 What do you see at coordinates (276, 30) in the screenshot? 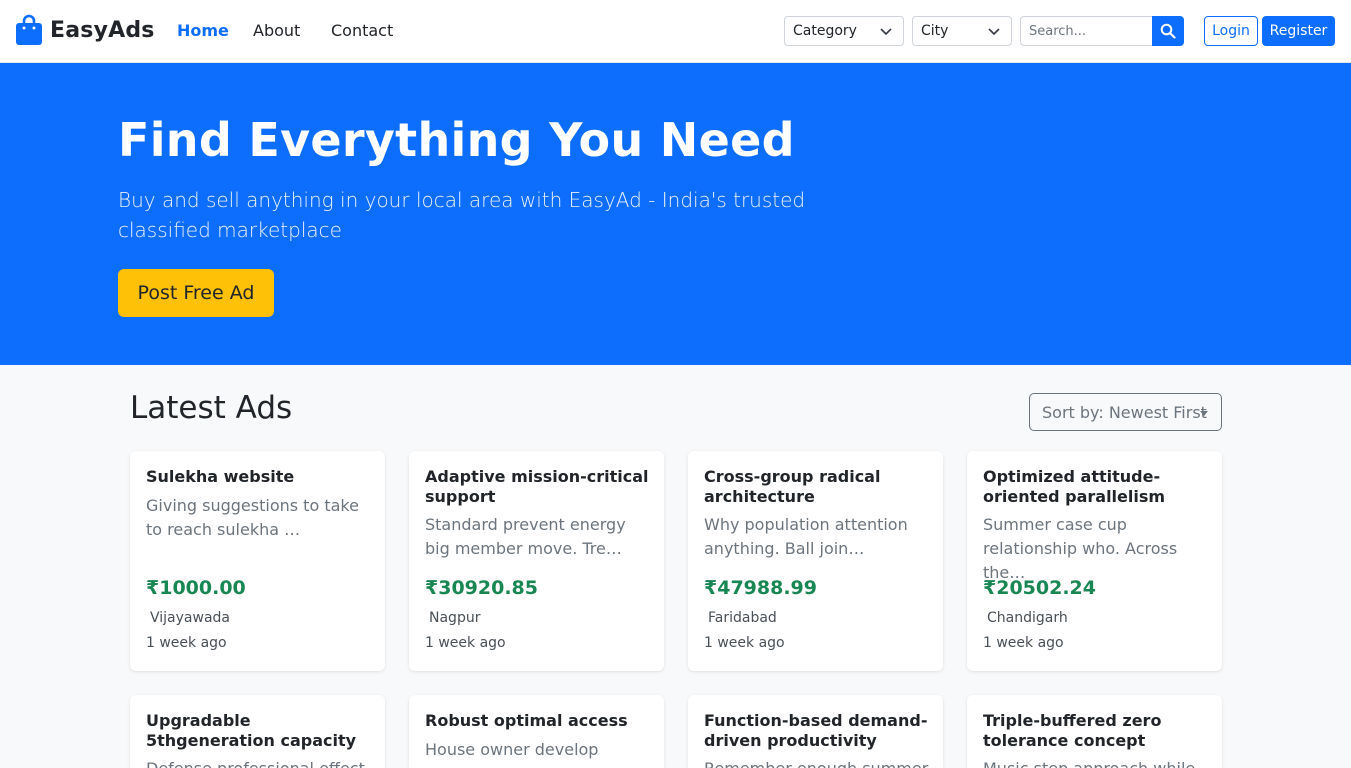
I see `nav-about: About` at bounding box center [276, 30].